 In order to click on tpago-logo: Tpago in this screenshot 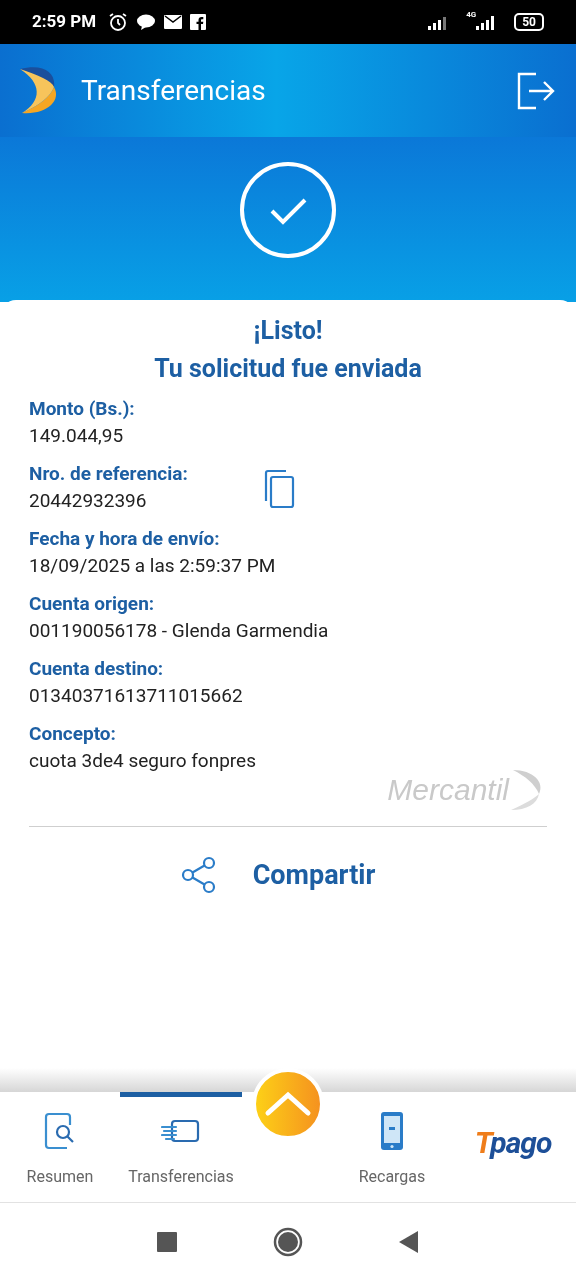, I will do `click(513, 1142)`.